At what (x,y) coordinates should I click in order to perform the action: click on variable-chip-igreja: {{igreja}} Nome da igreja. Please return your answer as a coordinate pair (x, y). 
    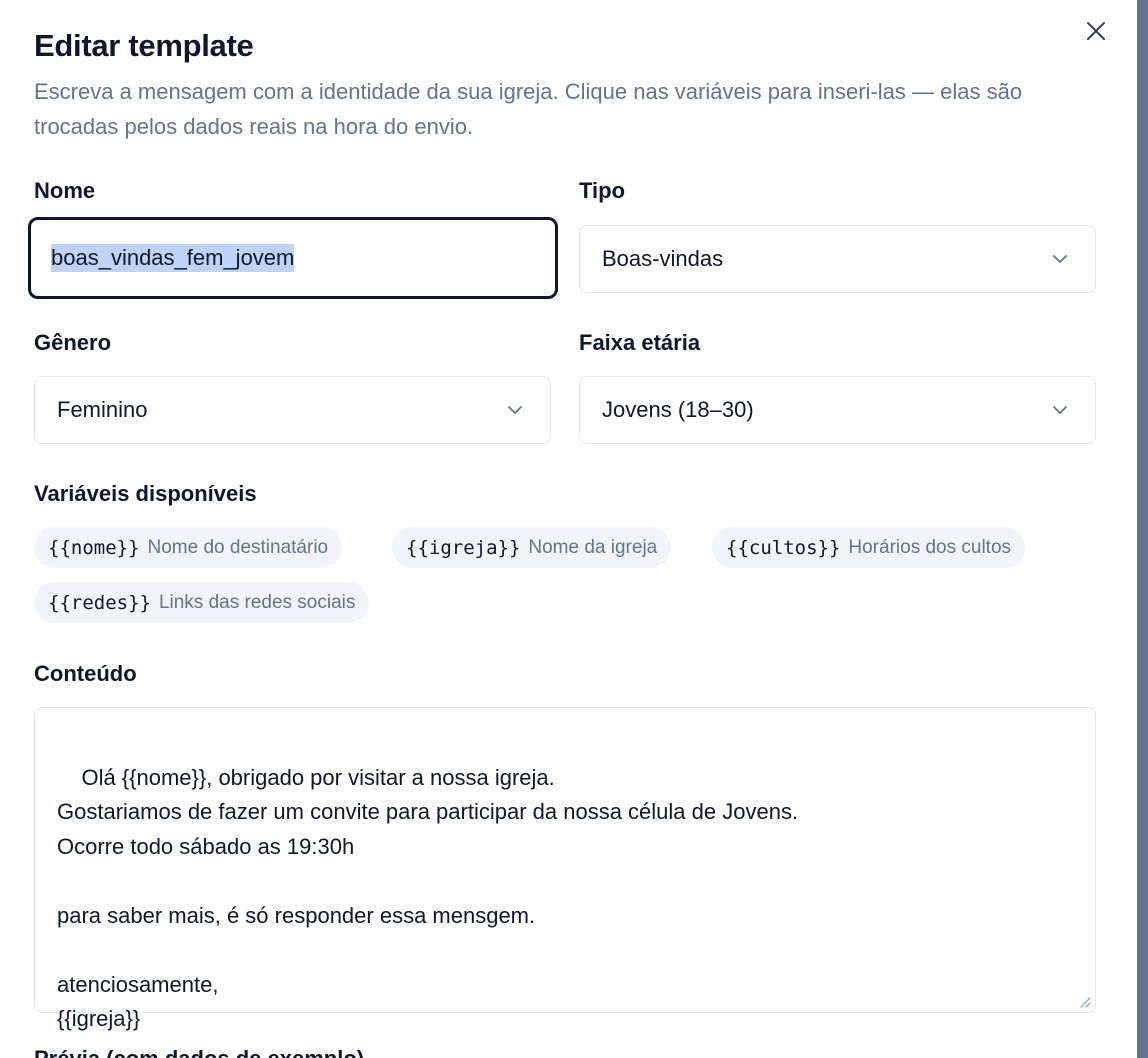
    Looking at the image, I should click on (532, 547).